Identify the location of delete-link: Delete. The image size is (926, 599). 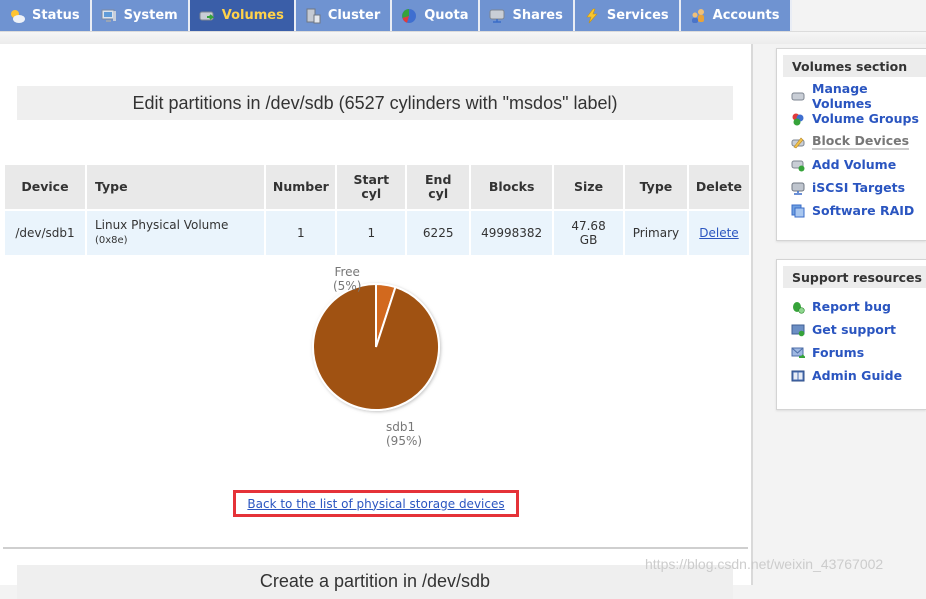
(718, 233).